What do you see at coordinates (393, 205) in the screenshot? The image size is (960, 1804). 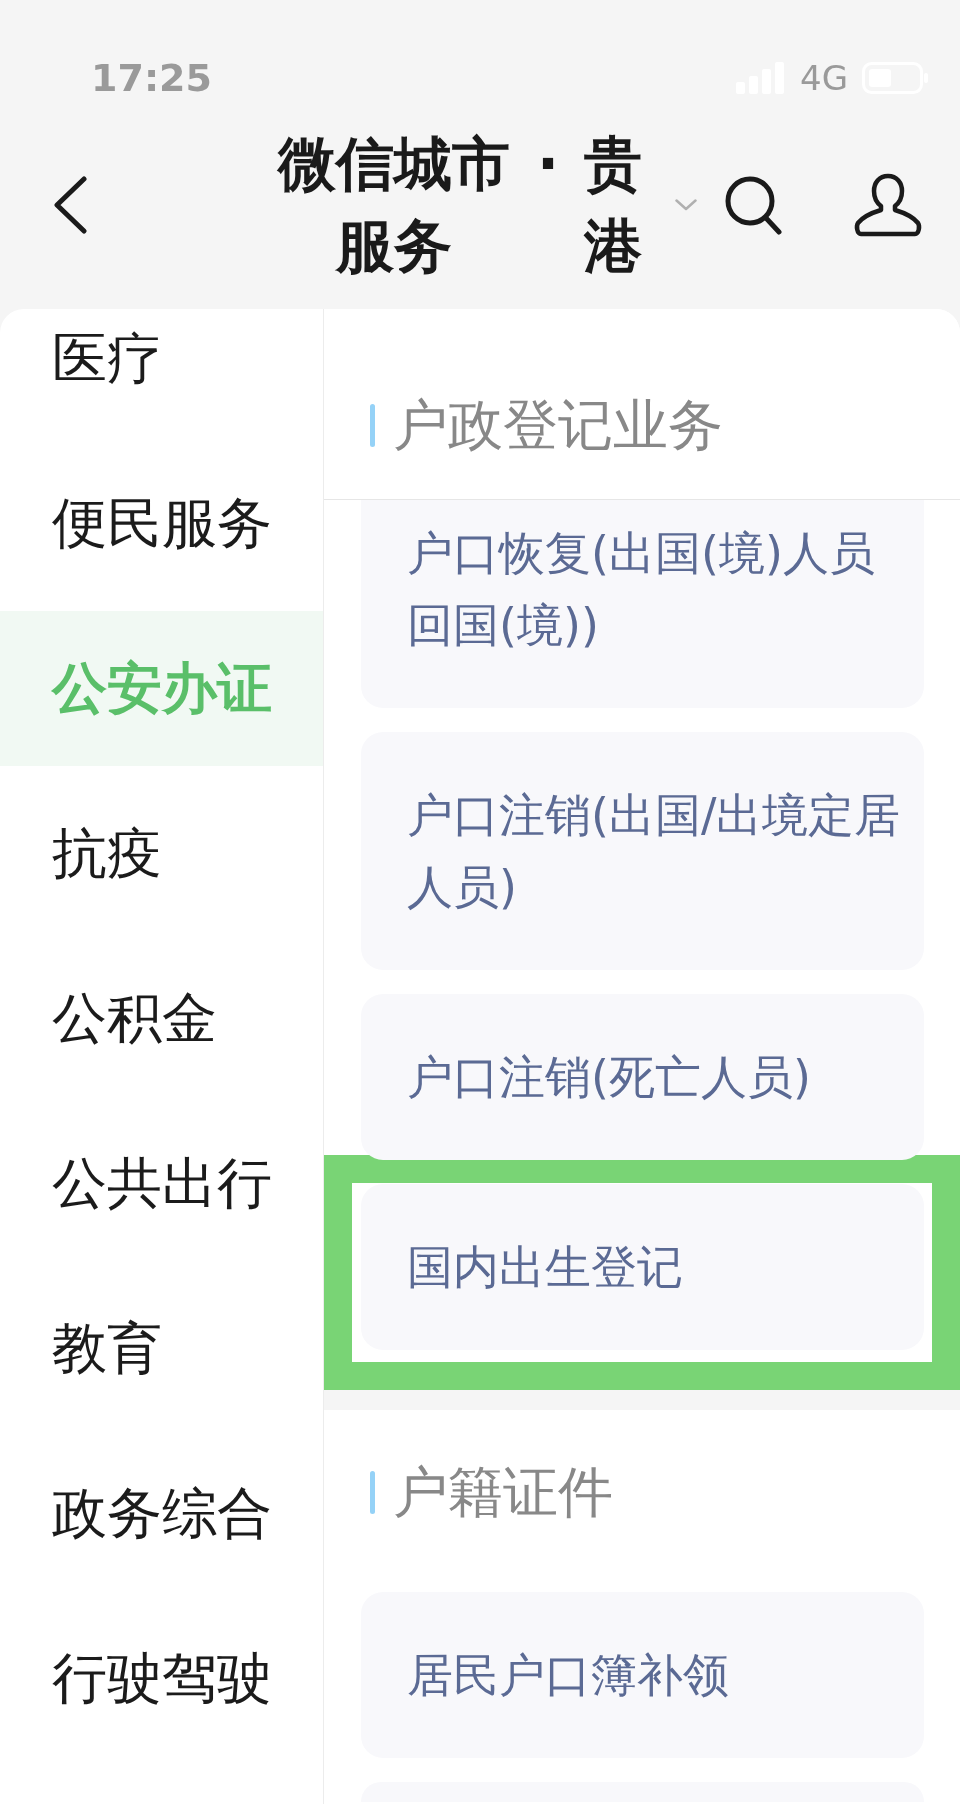 I see `page-title: 微信城市服务` at bounding box center [393, 205].